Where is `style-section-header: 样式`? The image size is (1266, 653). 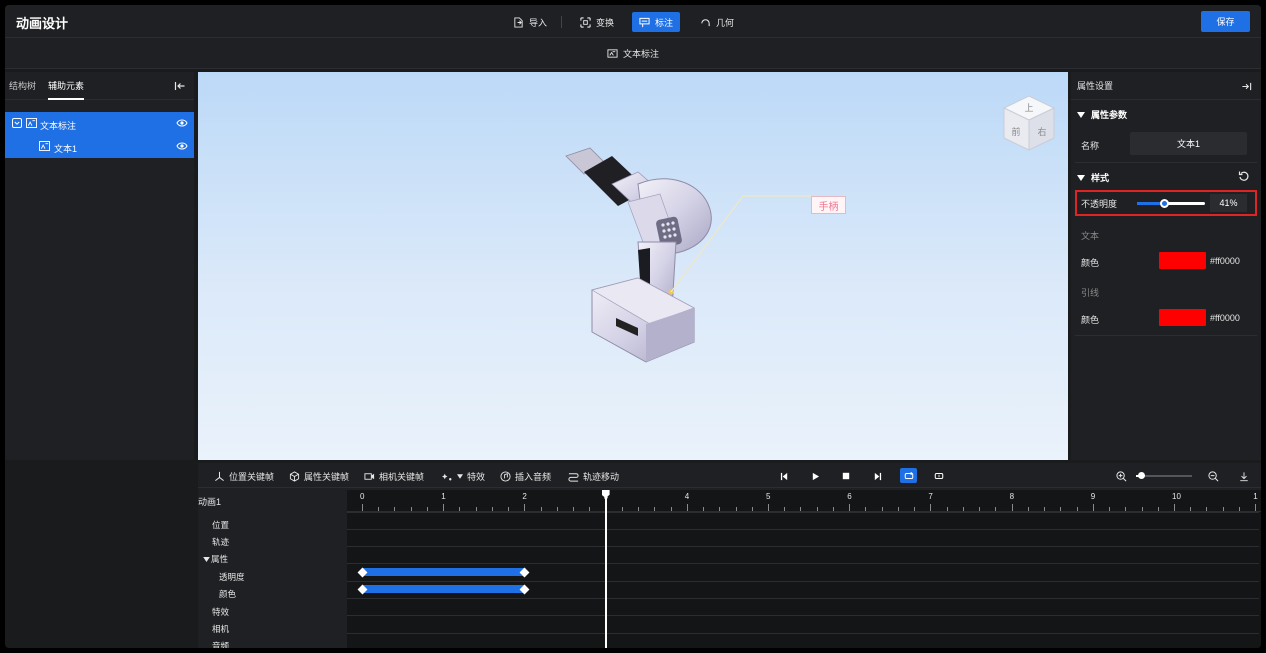 style-section-header: 样式 is located at coordinates (1093, 177).